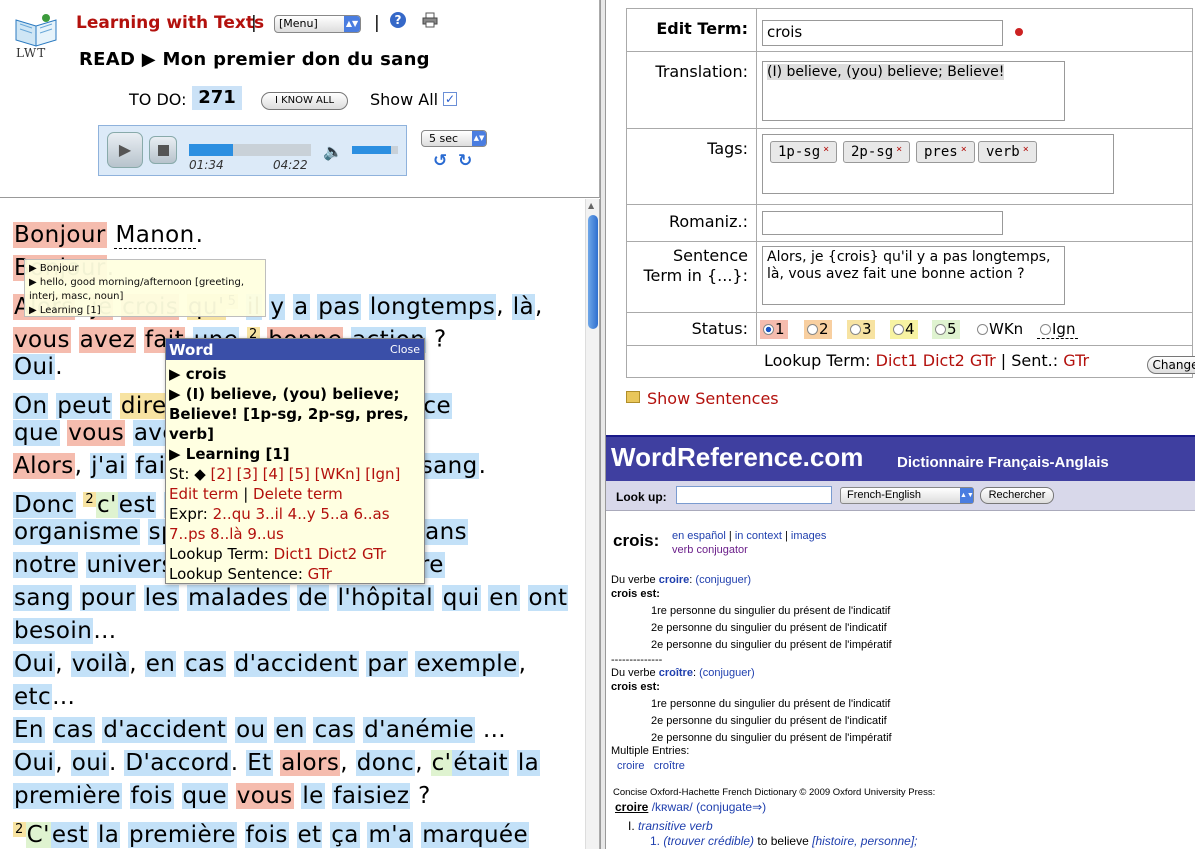 The image size is (1195, 849). What do you see at coordinates (944, 360) in the screenshot?
I see `dict2-link: Dict2` at bounding box center [944, 360].